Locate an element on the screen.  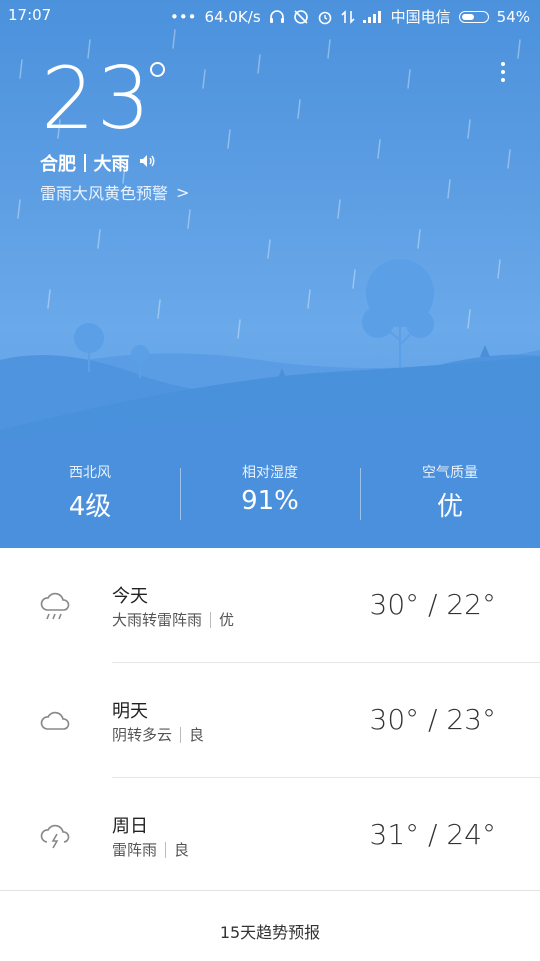
stat-humidity: 相对湿度 91% is located at coordinates (270, 497).